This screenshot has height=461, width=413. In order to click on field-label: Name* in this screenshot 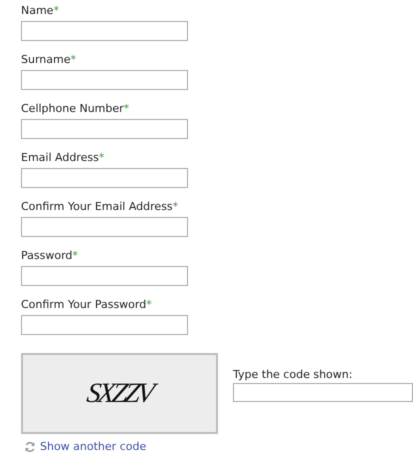, I will do `click(40, 11)`.